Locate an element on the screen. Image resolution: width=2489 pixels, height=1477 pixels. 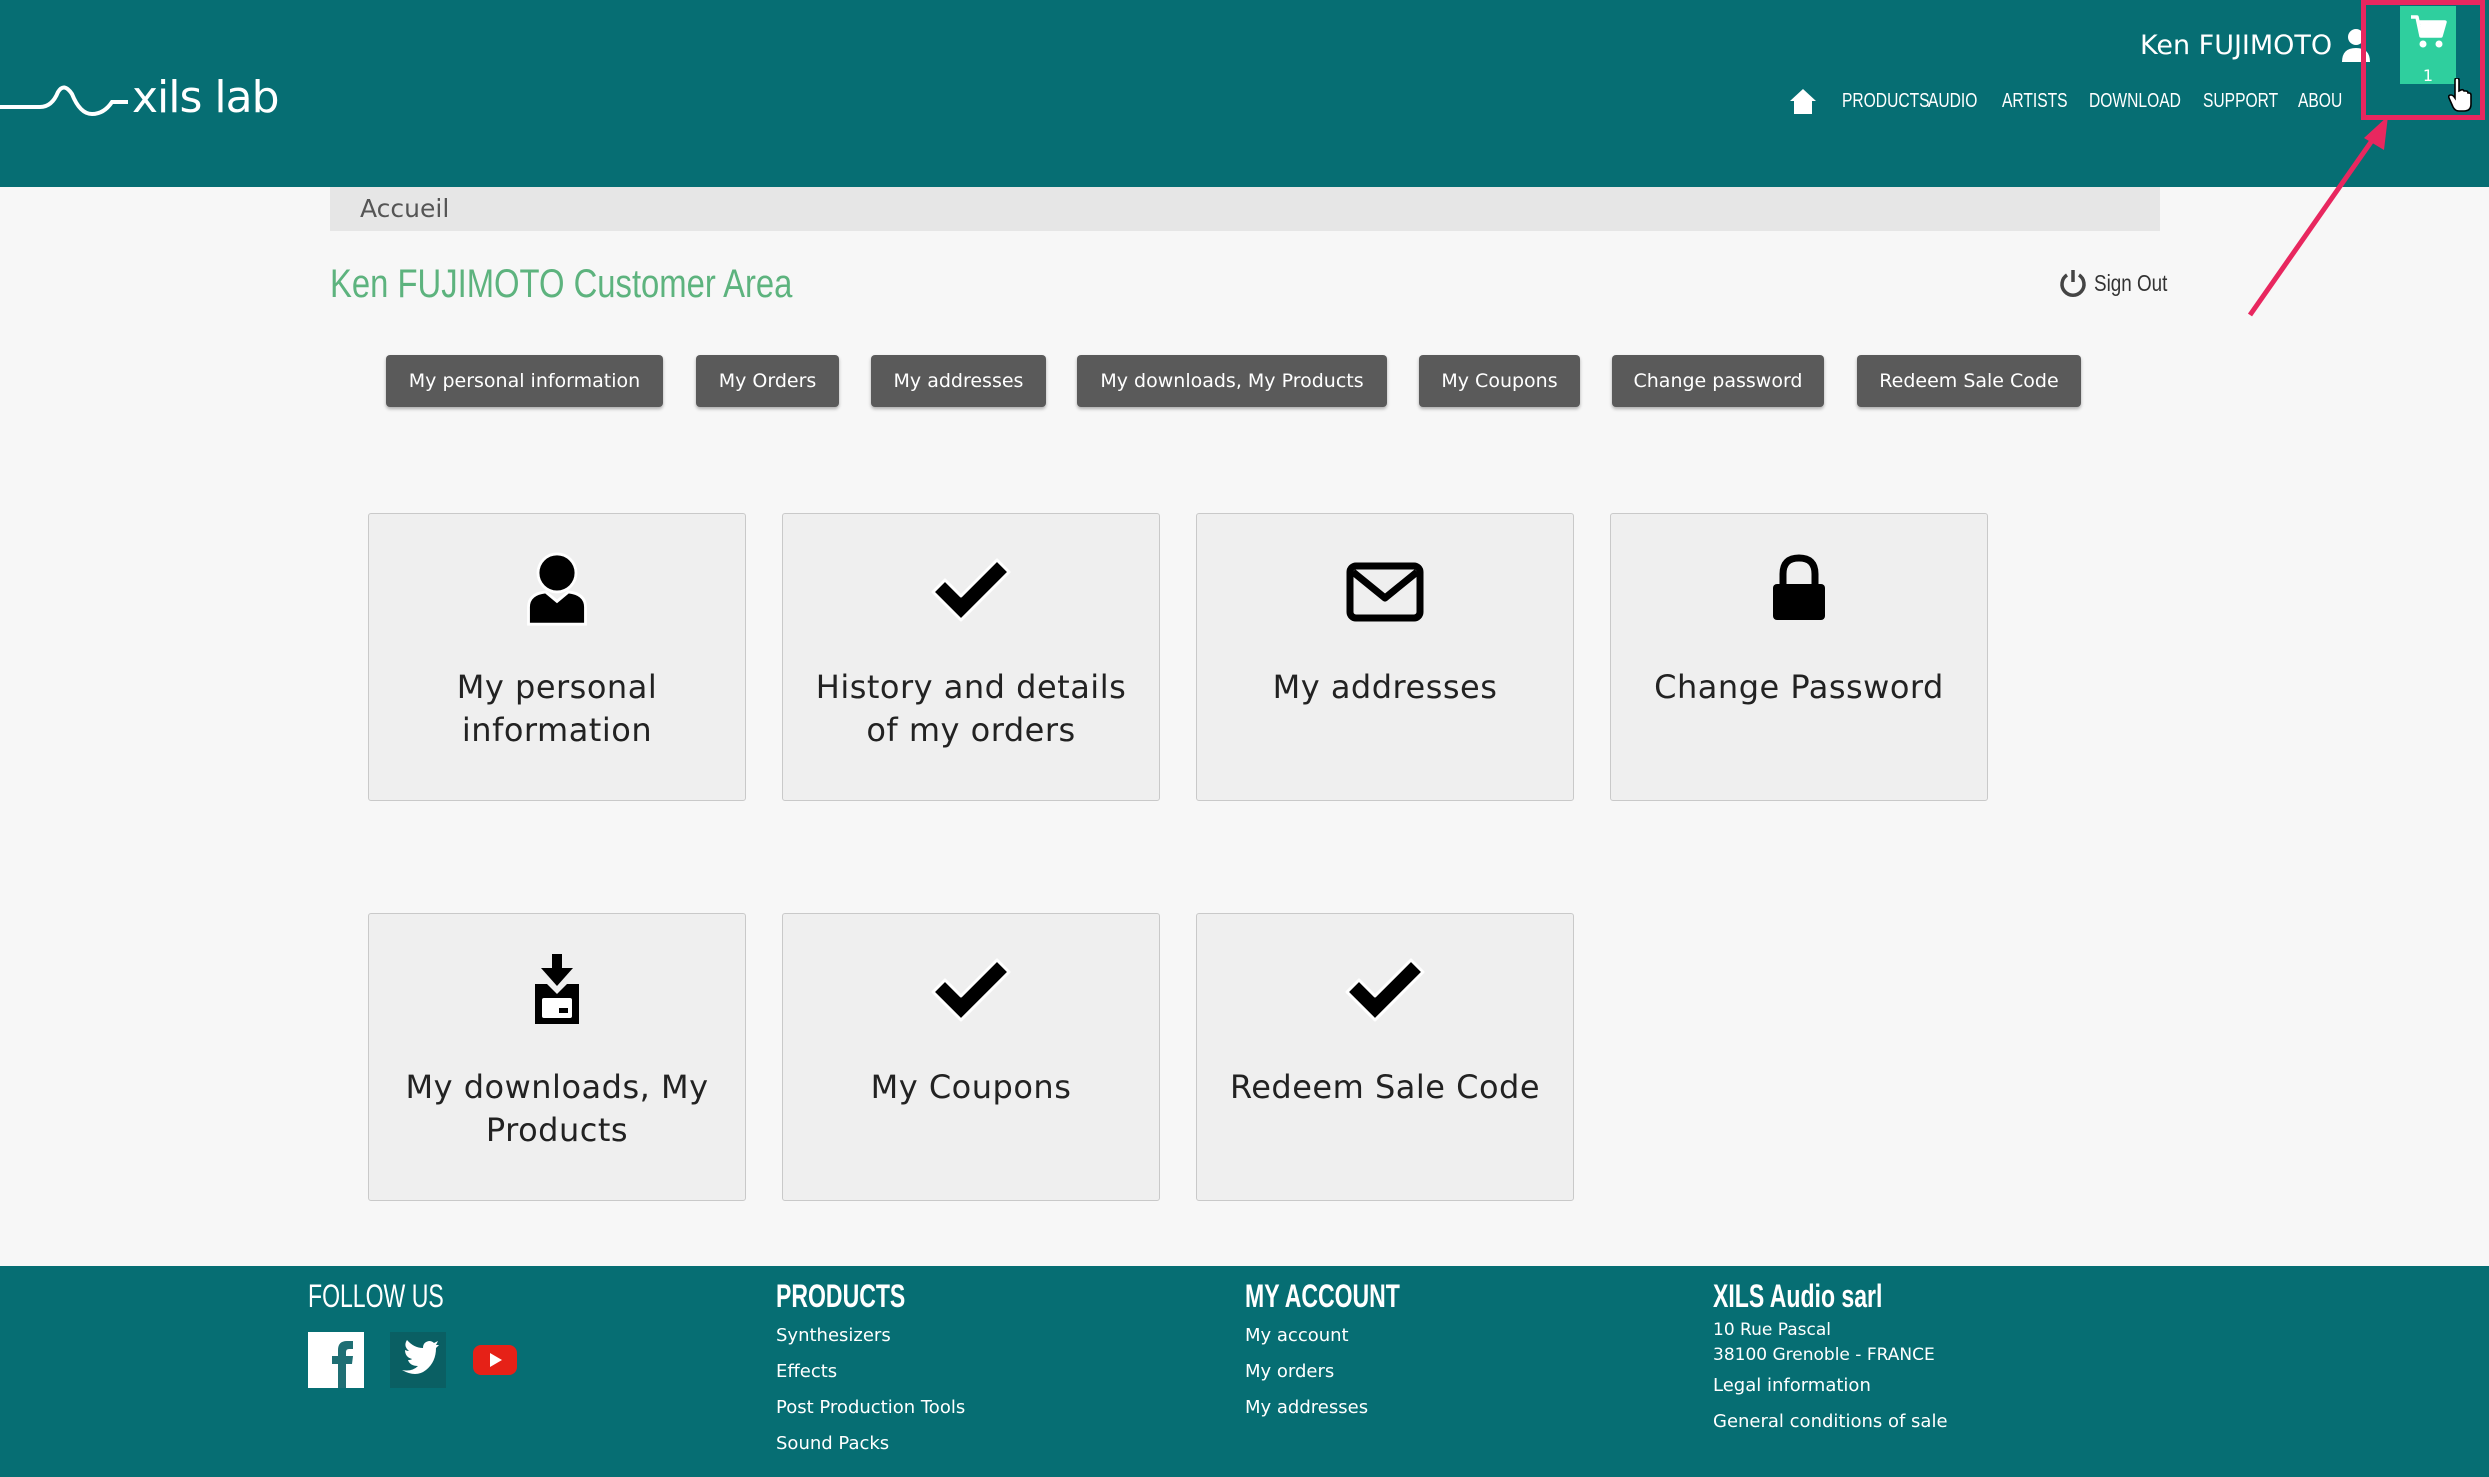
tile-downloads-products: My downloads, My Products is located at coordinates (557, 1057).